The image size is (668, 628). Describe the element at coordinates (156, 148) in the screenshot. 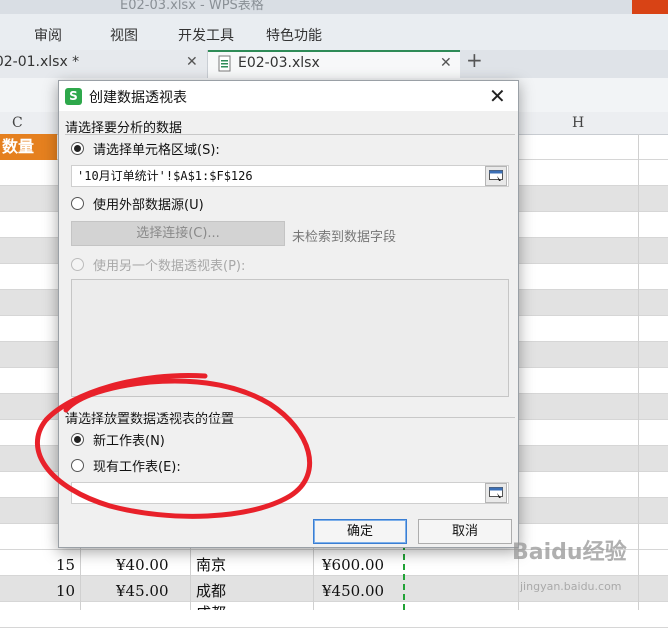

I see `radio-select-range-label: 请选择单元格区域(S):` at that location.